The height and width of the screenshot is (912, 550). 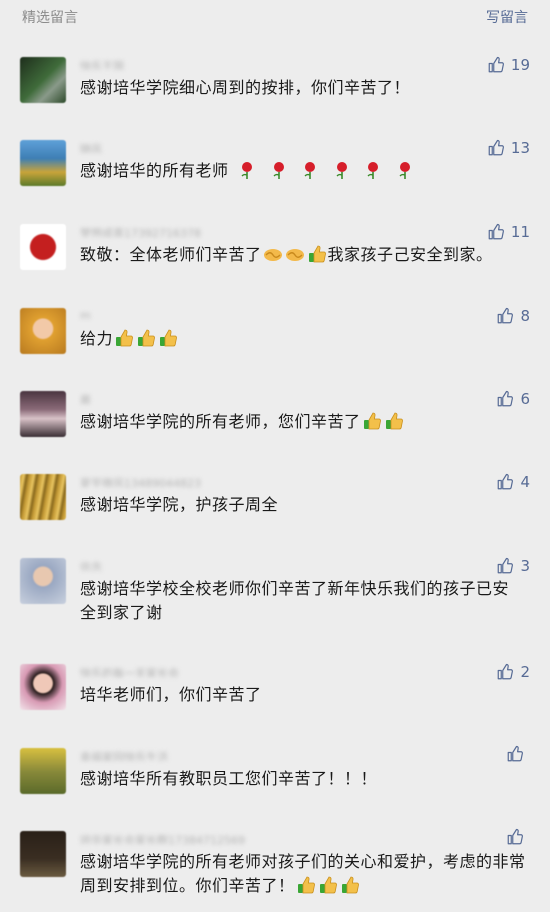 What do you see at coordinates (171, 254) in the screenshot?
I see `comment-text-body: 致敬：全体老师们辛苦了` at bounding box center [171, 254].